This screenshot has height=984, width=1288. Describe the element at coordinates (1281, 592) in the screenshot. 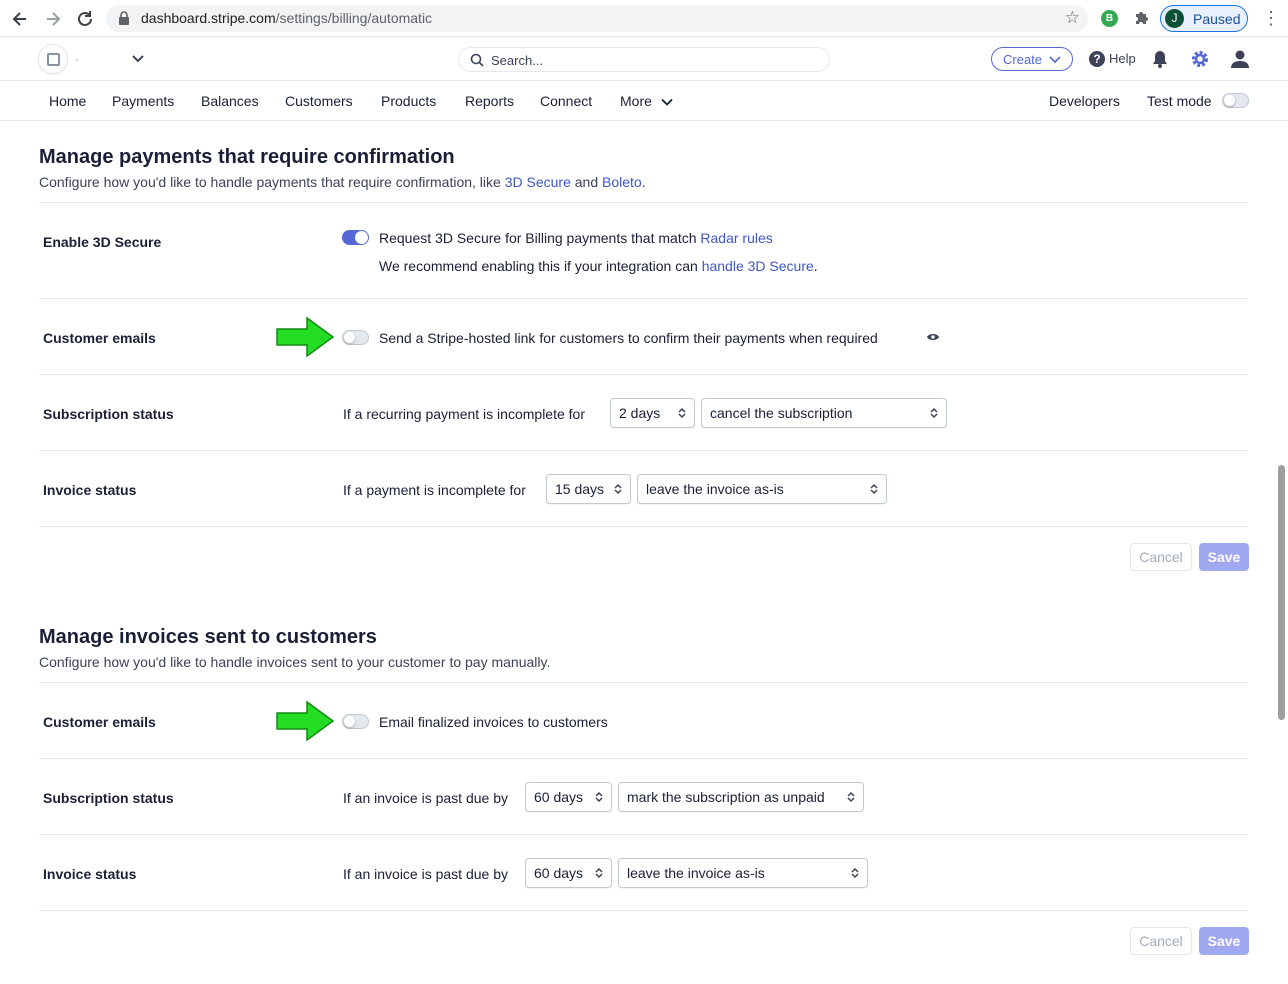

I see `page-scrollbar` at that location.